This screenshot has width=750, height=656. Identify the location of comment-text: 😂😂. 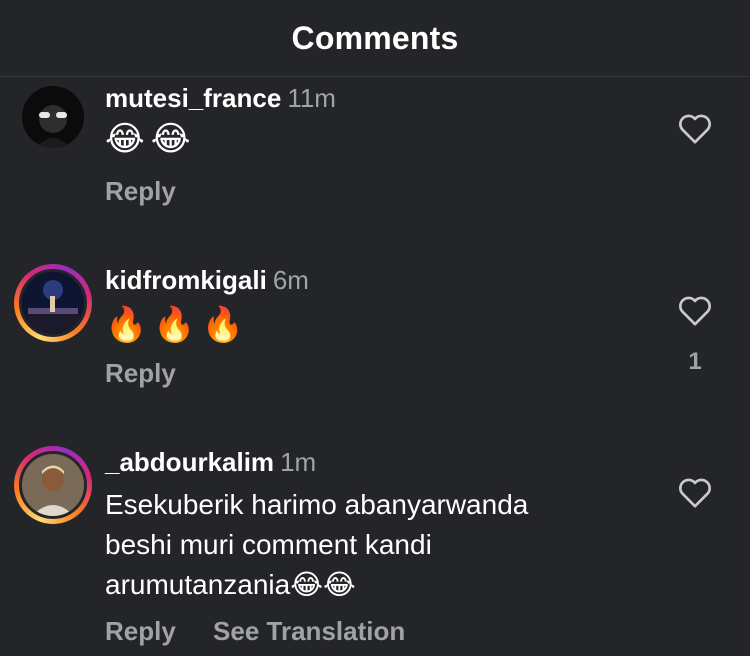
(151, 139).